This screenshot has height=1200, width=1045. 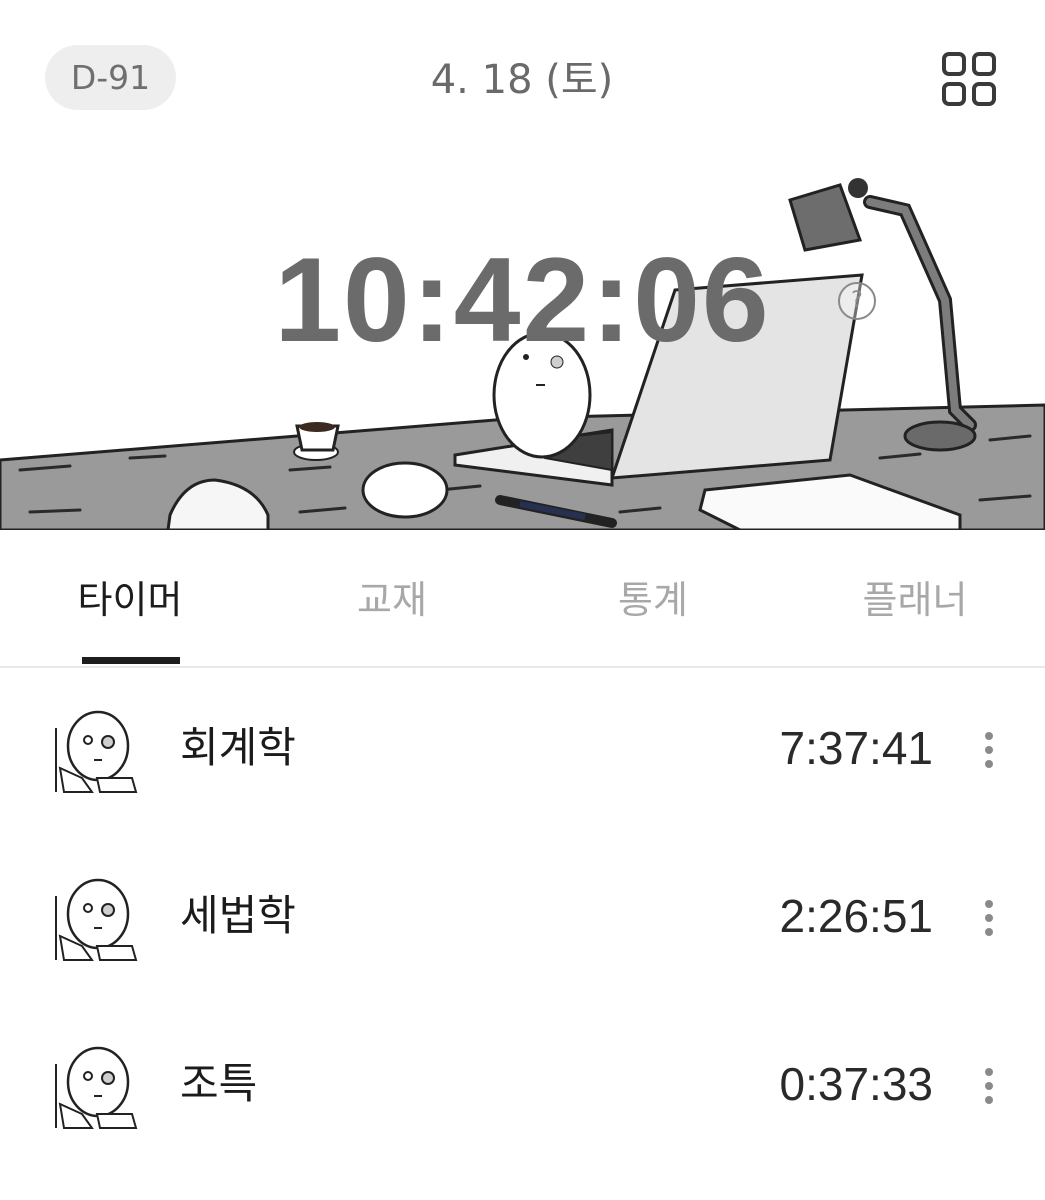 What do you see at coordinates (522, 1088) in the screenshot?
I see `list-item: 조특 0:37:33` at bounding box center [522, 1088].